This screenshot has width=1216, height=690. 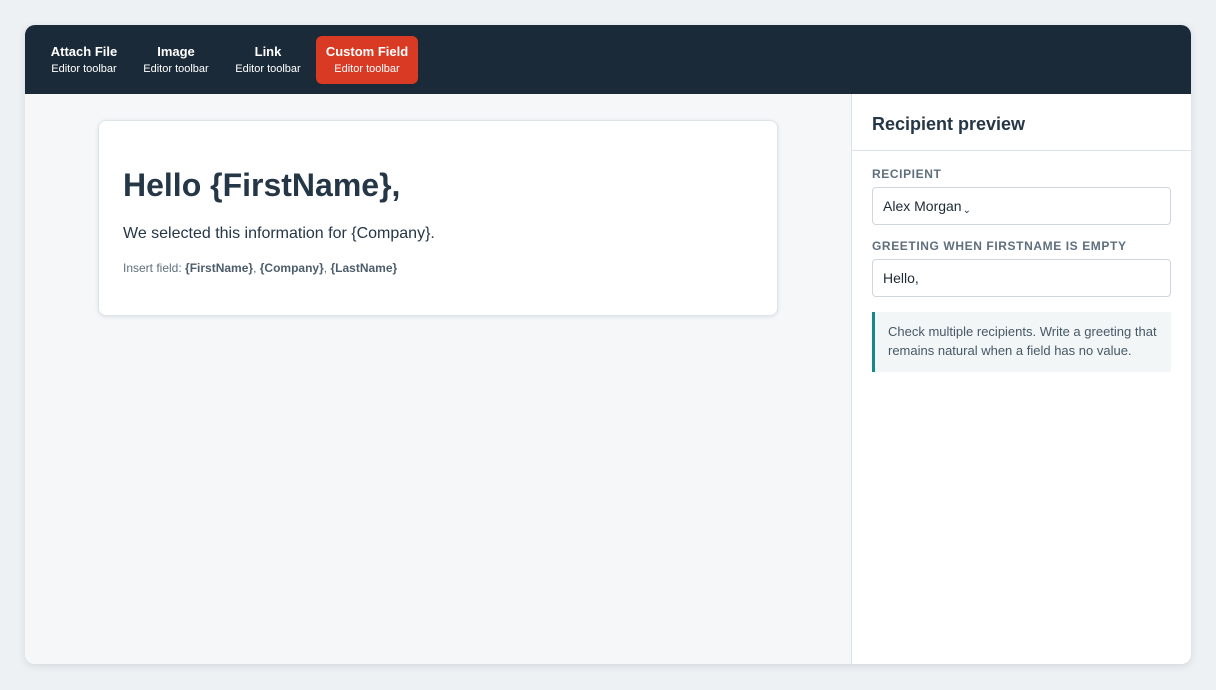 What do you see at coordinates (176, 51) in the screenshot?
I see `image-label: Image` at bounding box center [176, 51].